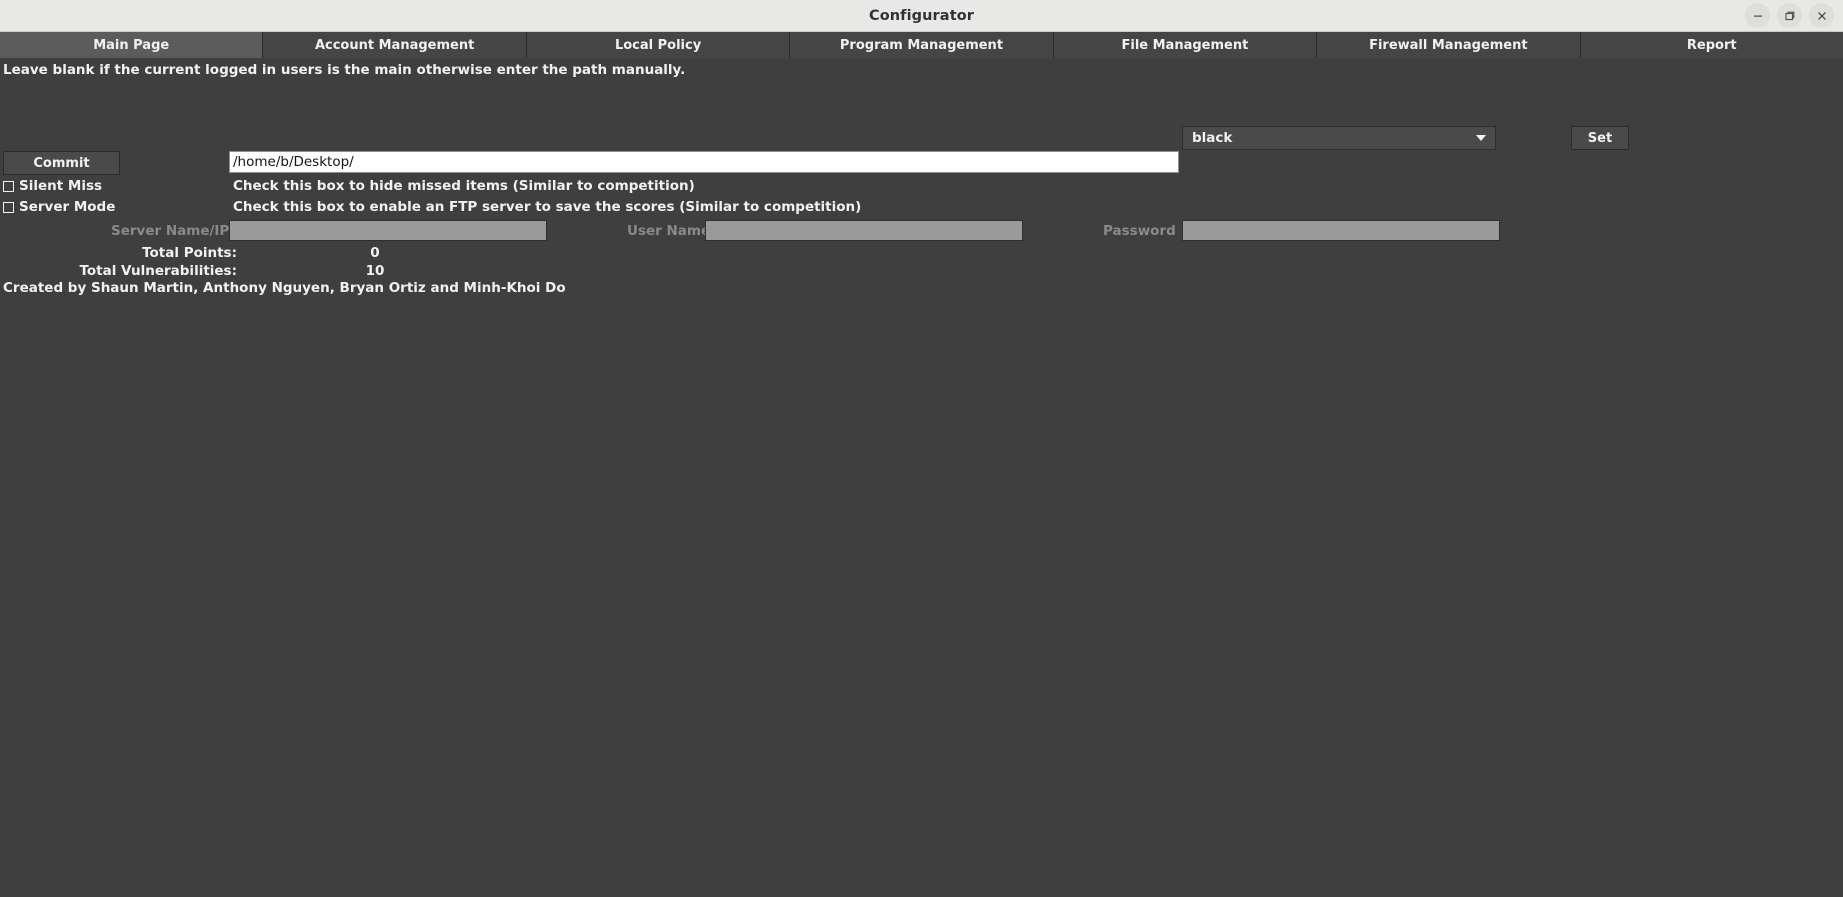 The image size is (1843, 897). What do you see at coordinates (1757, 15) in the screenshot?
I see `minimize-button` at bounding box center [1757, 15].